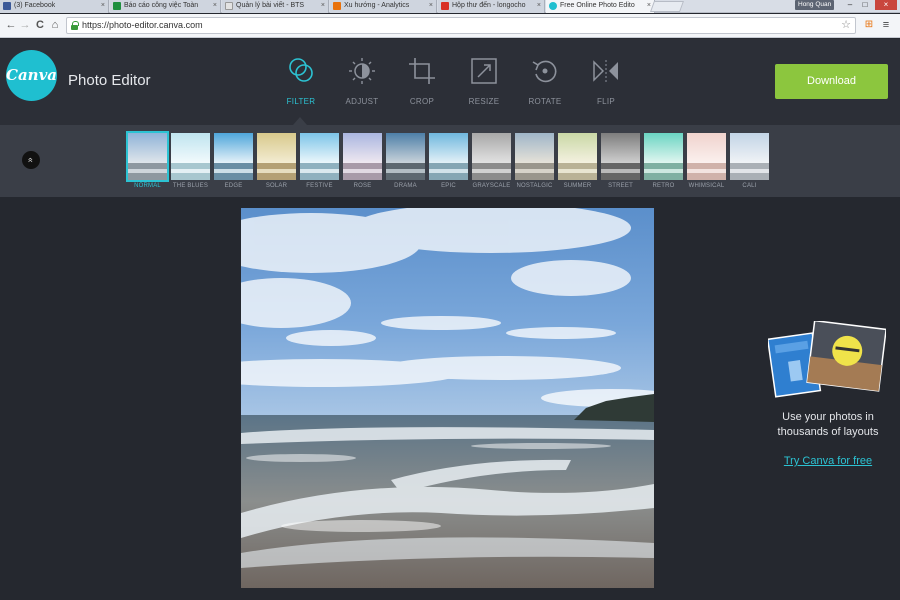  Describe the element at coordinates (301, 84) in the screenshot. I see `tool-filter: FILTER` at that location.